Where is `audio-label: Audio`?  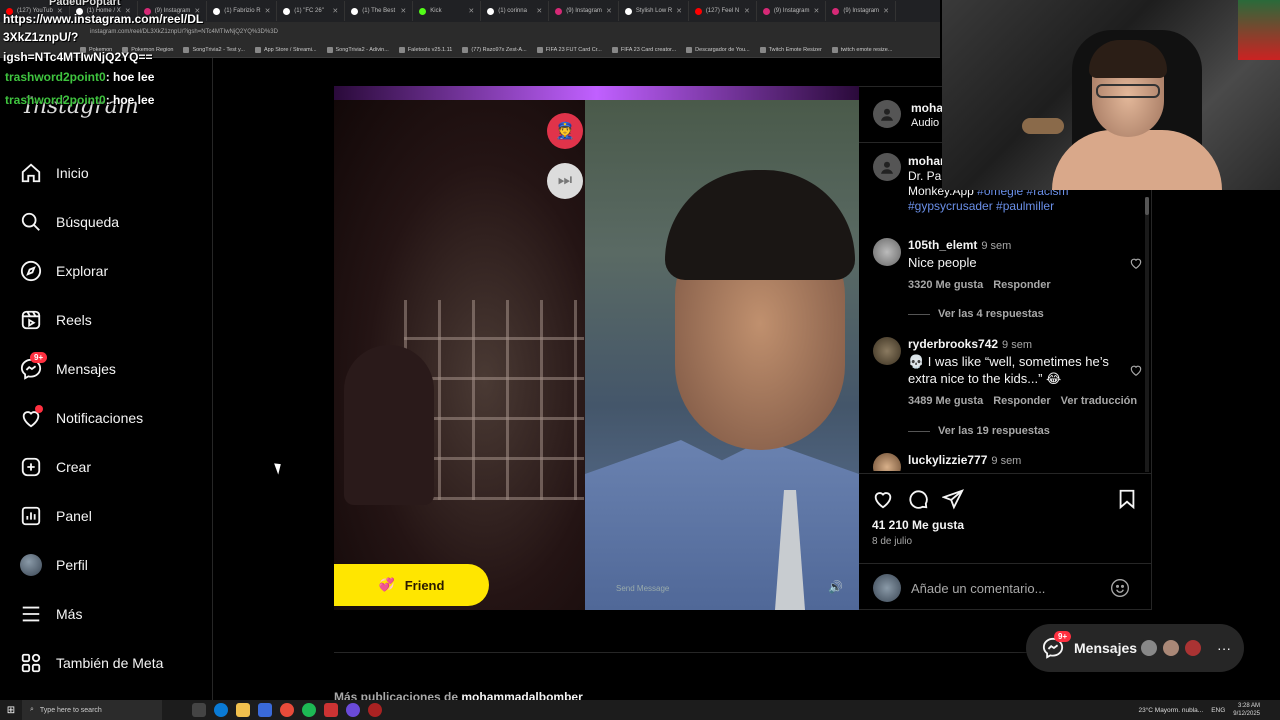 audio-label: Audio is located at coordinates (925, 123).